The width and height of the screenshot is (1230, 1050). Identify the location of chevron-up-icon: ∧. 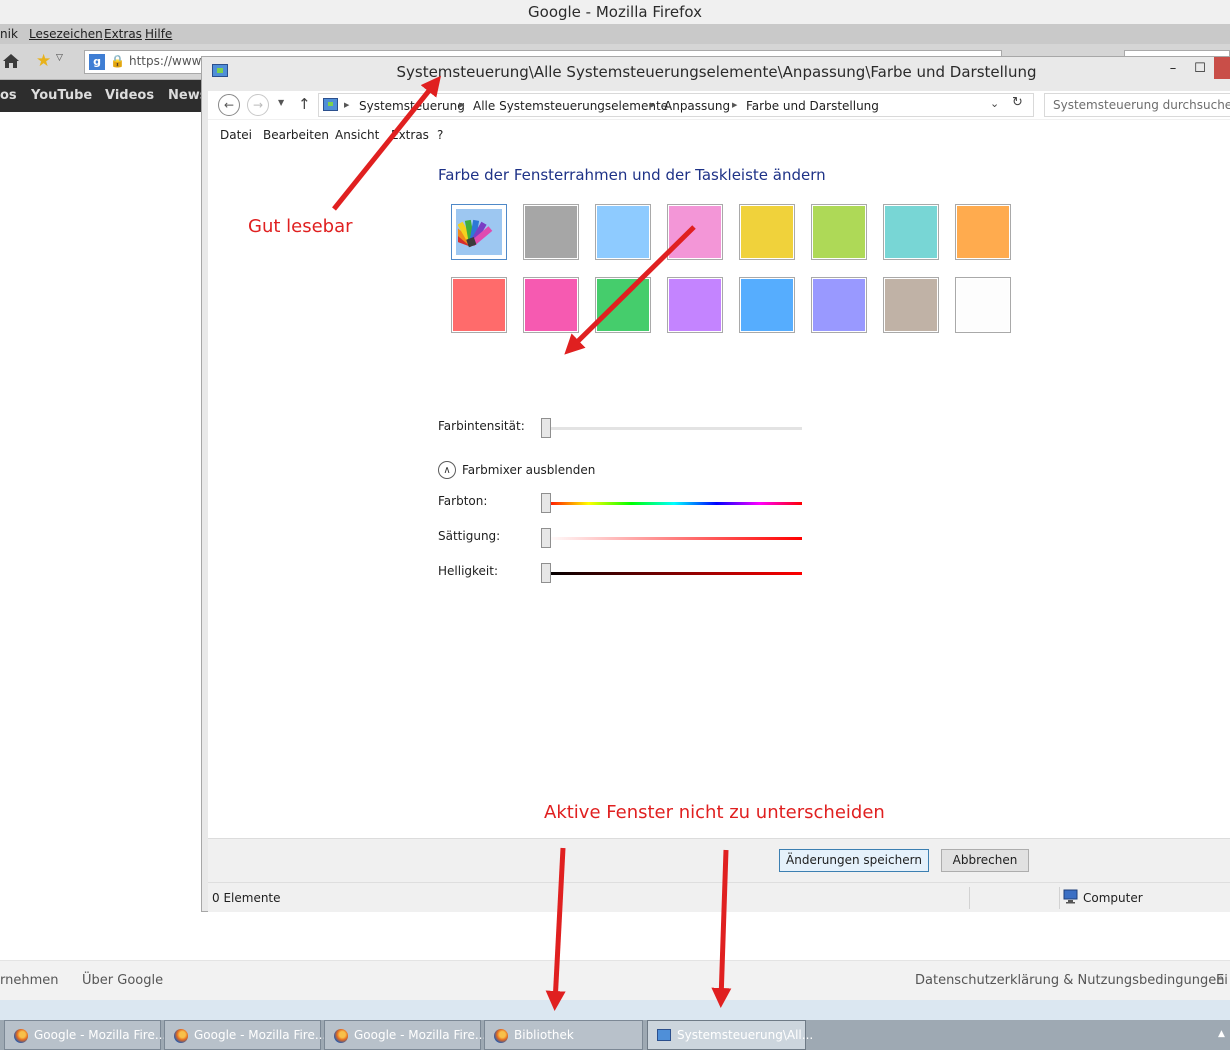
(447, 470).